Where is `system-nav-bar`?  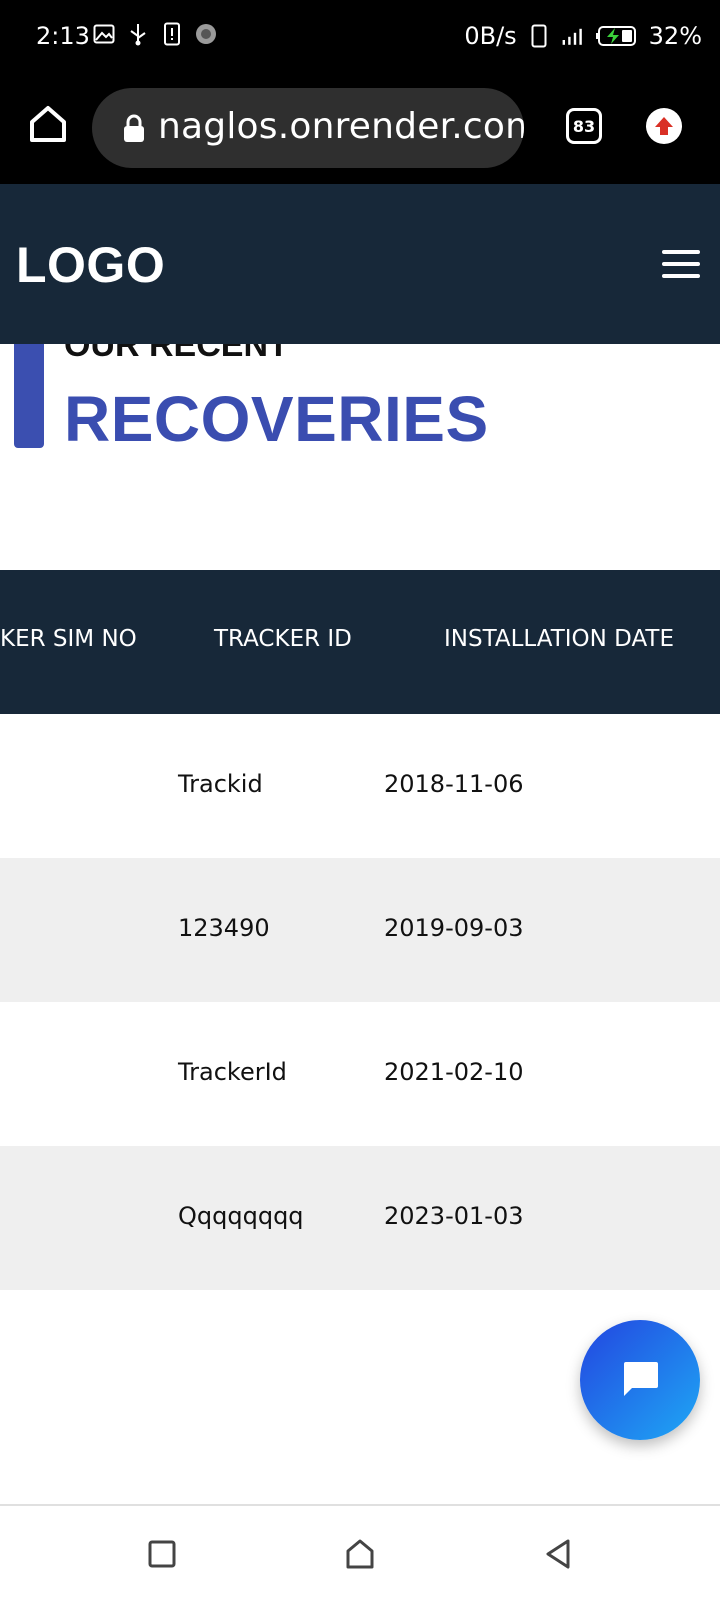
system-nav-bar is located at coordinates (360, 1552).